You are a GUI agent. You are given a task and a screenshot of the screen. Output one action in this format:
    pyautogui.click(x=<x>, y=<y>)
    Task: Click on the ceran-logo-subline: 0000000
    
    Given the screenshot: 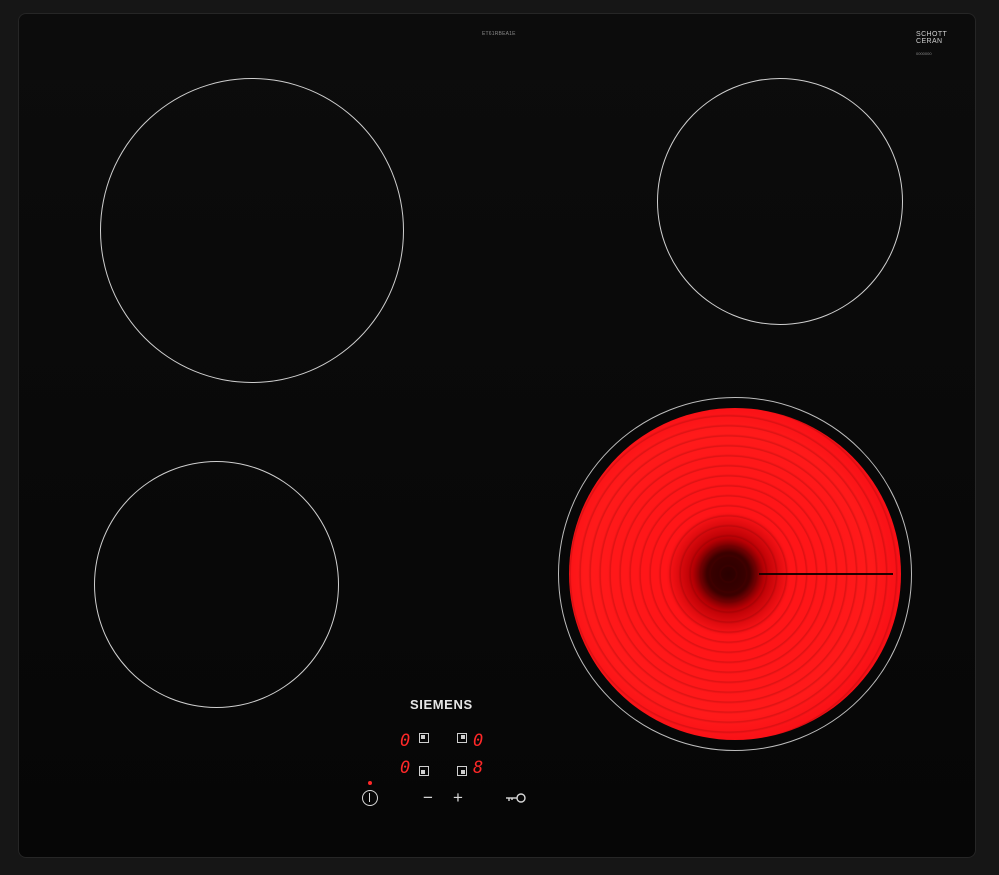 What is the action you would take?
    pyautogui.click(x=924, y=53)
    